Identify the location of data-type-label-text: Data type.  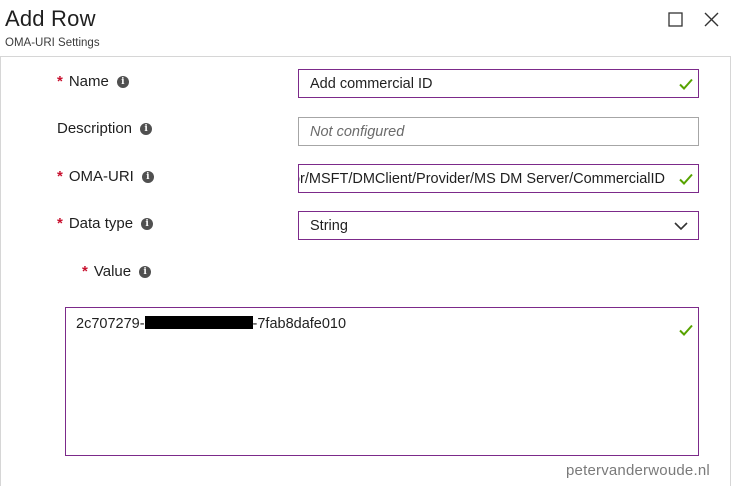
(101, 223).